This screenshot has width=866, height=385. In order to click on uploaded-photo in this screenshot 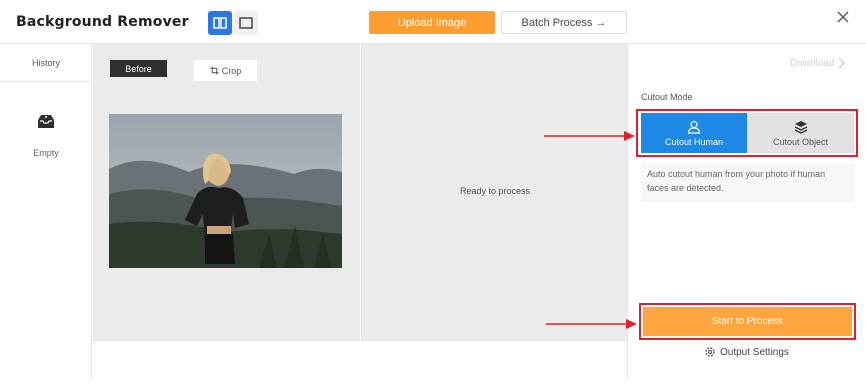, I will do `click(225, 191)`.